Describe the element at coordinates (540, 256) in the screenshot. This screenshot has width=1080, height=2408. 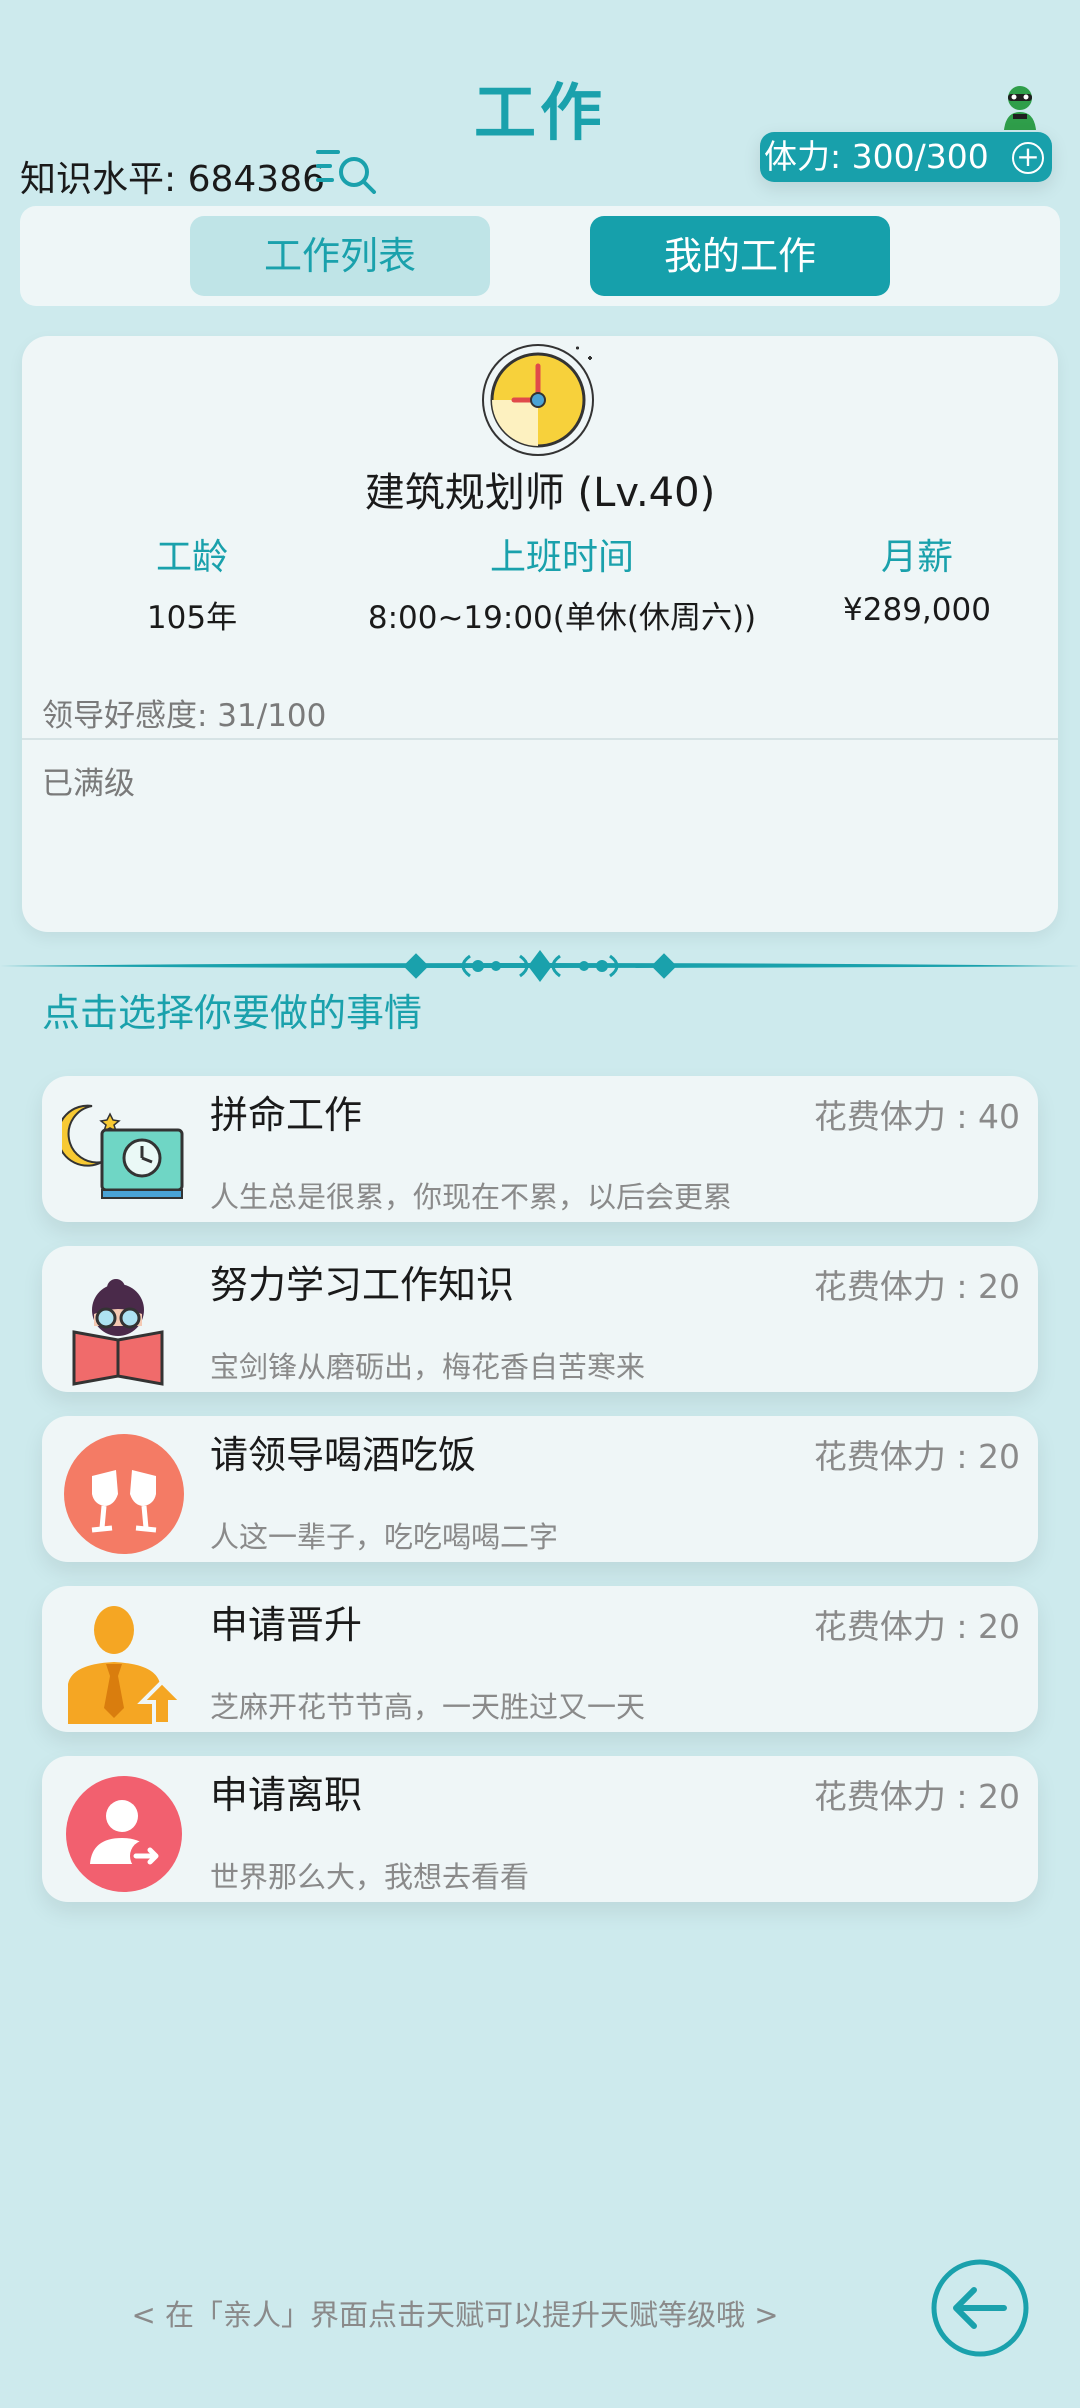
I see `tab-bar: 工作列表 我的工作` at that location.